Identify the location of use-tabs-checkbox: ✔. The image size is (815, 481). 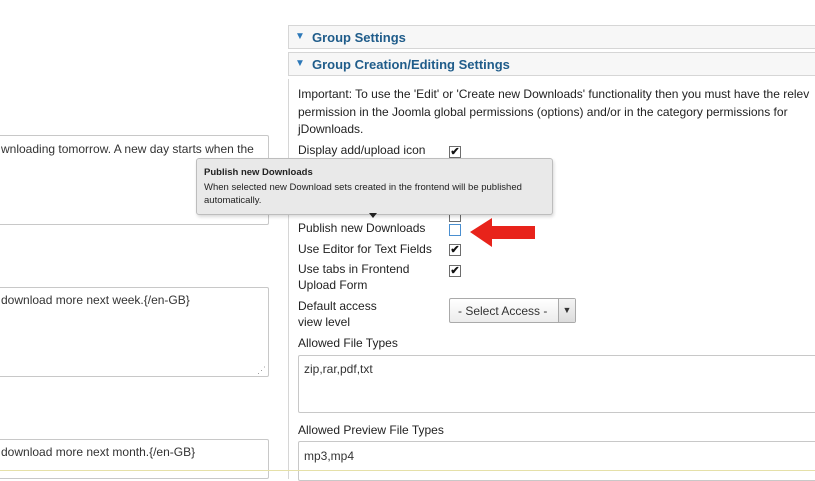
(455, 271).